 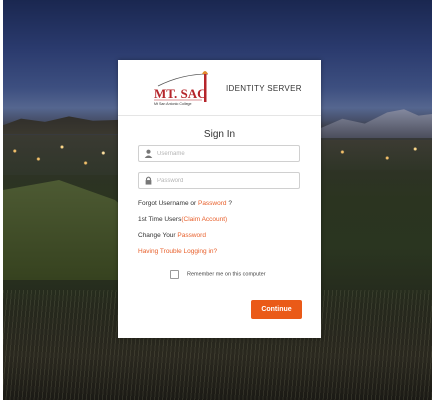 I want to click on mountains-left, so click(x=63, y=125).